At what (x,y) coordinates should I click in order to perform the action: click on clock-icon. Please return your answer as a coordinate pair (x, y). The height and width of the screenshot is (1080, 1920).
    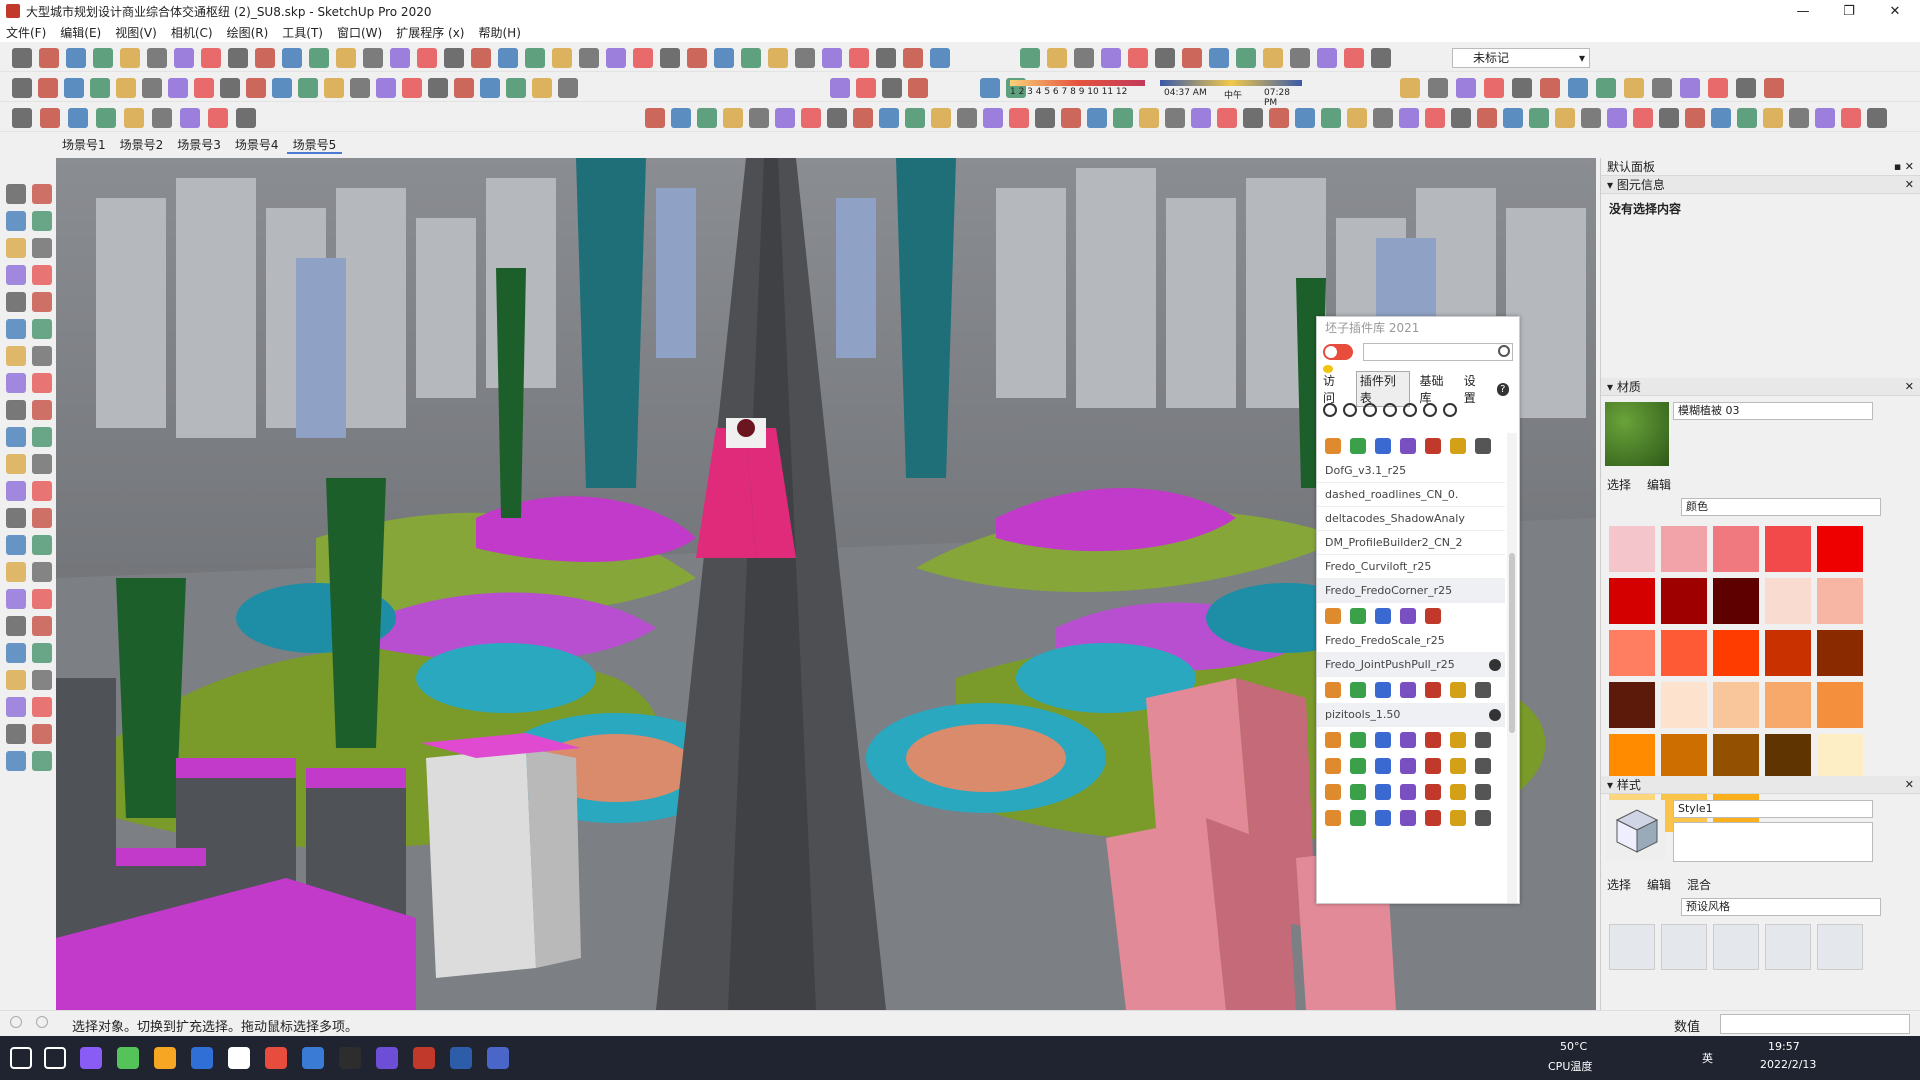
    Looking at the image, I should click on (1390, 410).